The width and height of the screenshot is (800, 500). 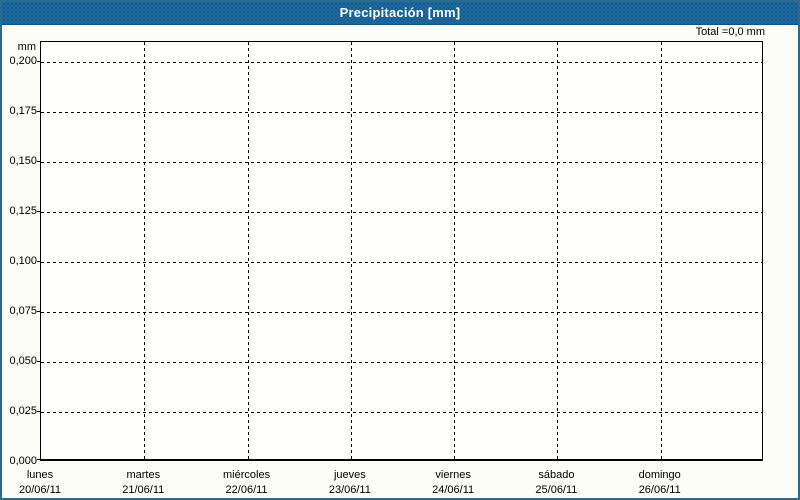 I want to click on x-day-label: martes, so click(x=143, y=475).